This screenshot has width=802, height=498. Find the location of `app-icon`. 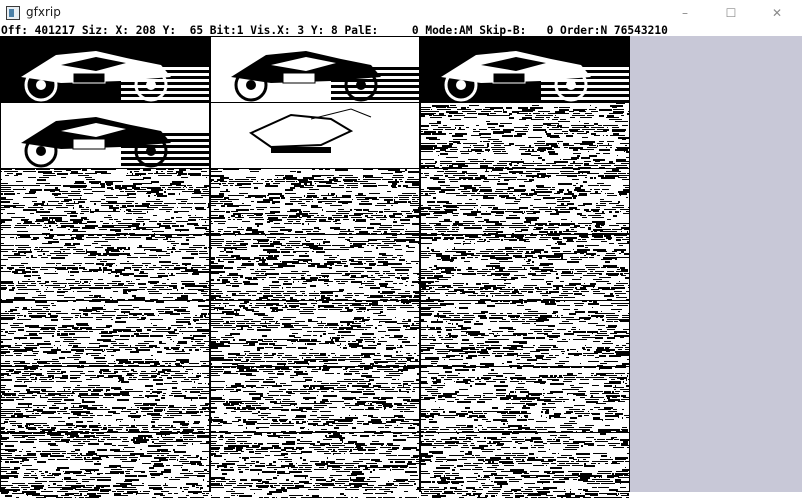

app-icon is located at coordinates (13, 13).